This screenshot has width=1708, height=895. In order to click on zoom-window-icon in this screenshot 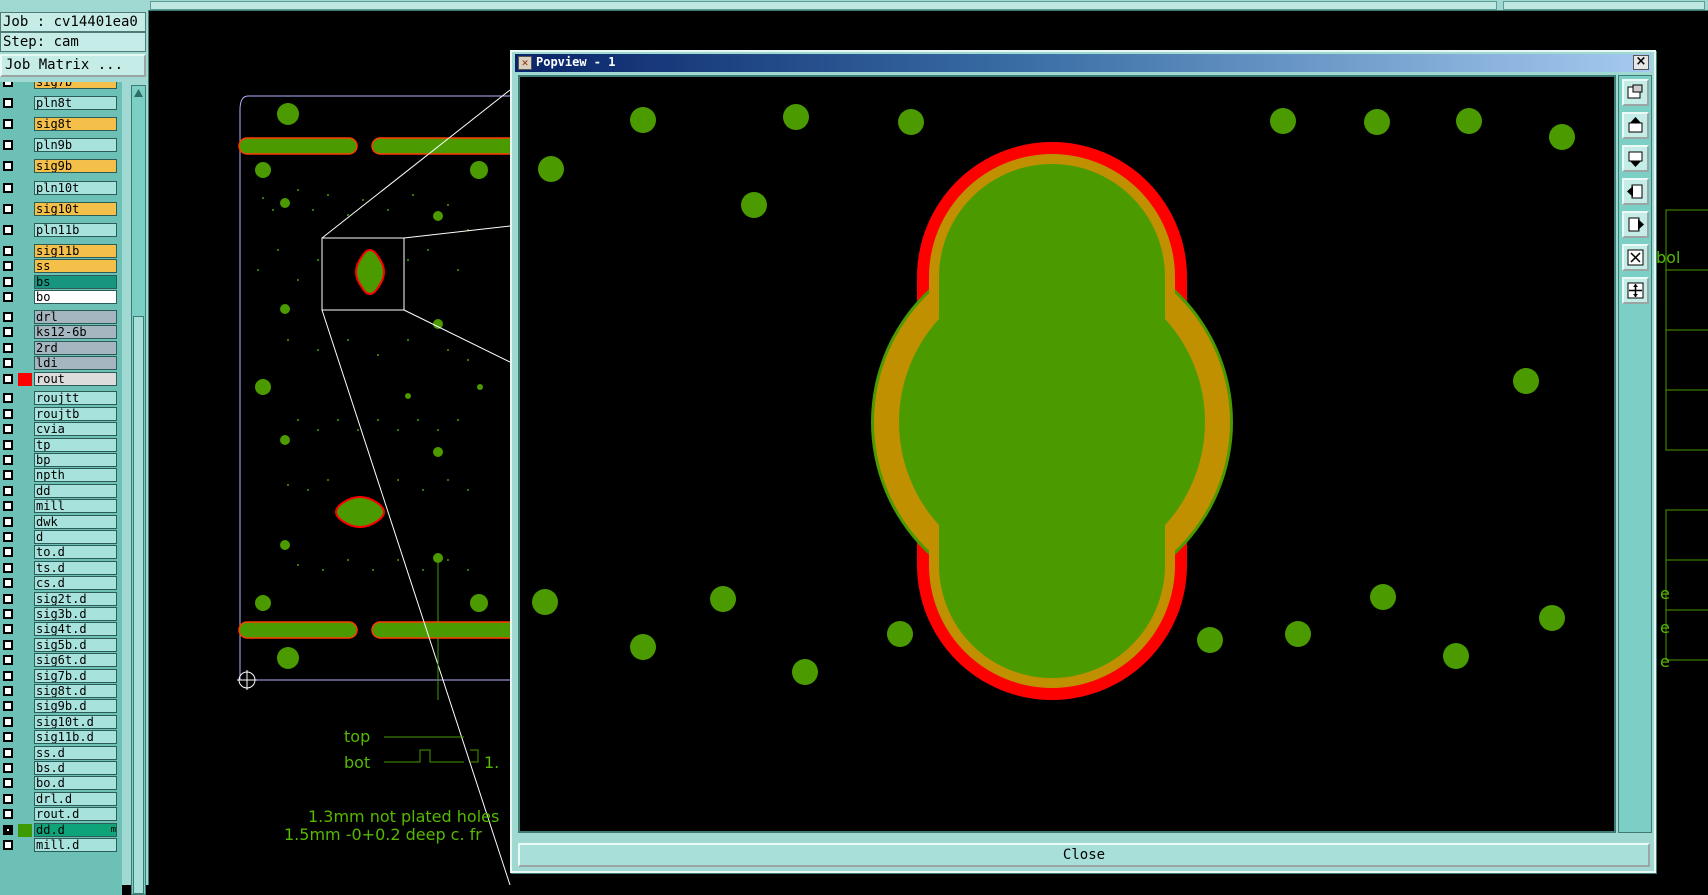, I will do `click(1635, 92)`.